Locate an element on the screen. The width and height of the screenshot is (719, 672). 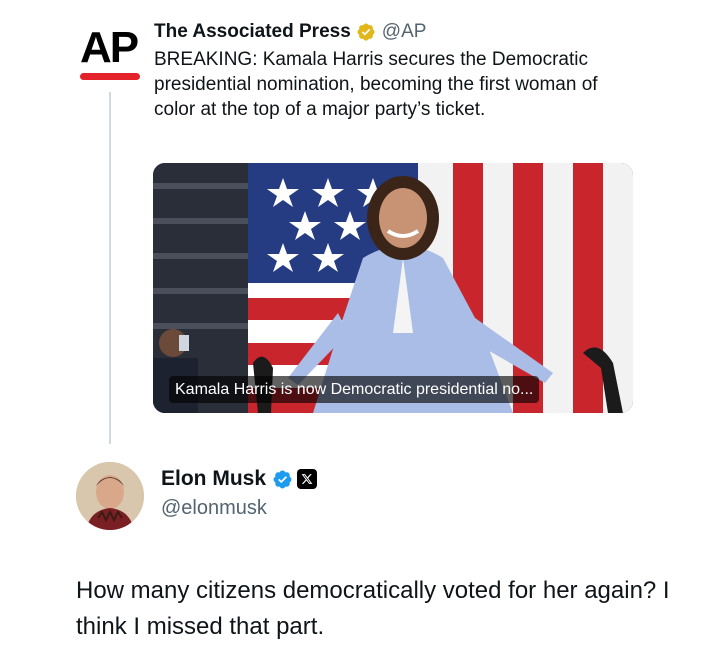
blue-verified-icon is located at coordinates (282, 479).